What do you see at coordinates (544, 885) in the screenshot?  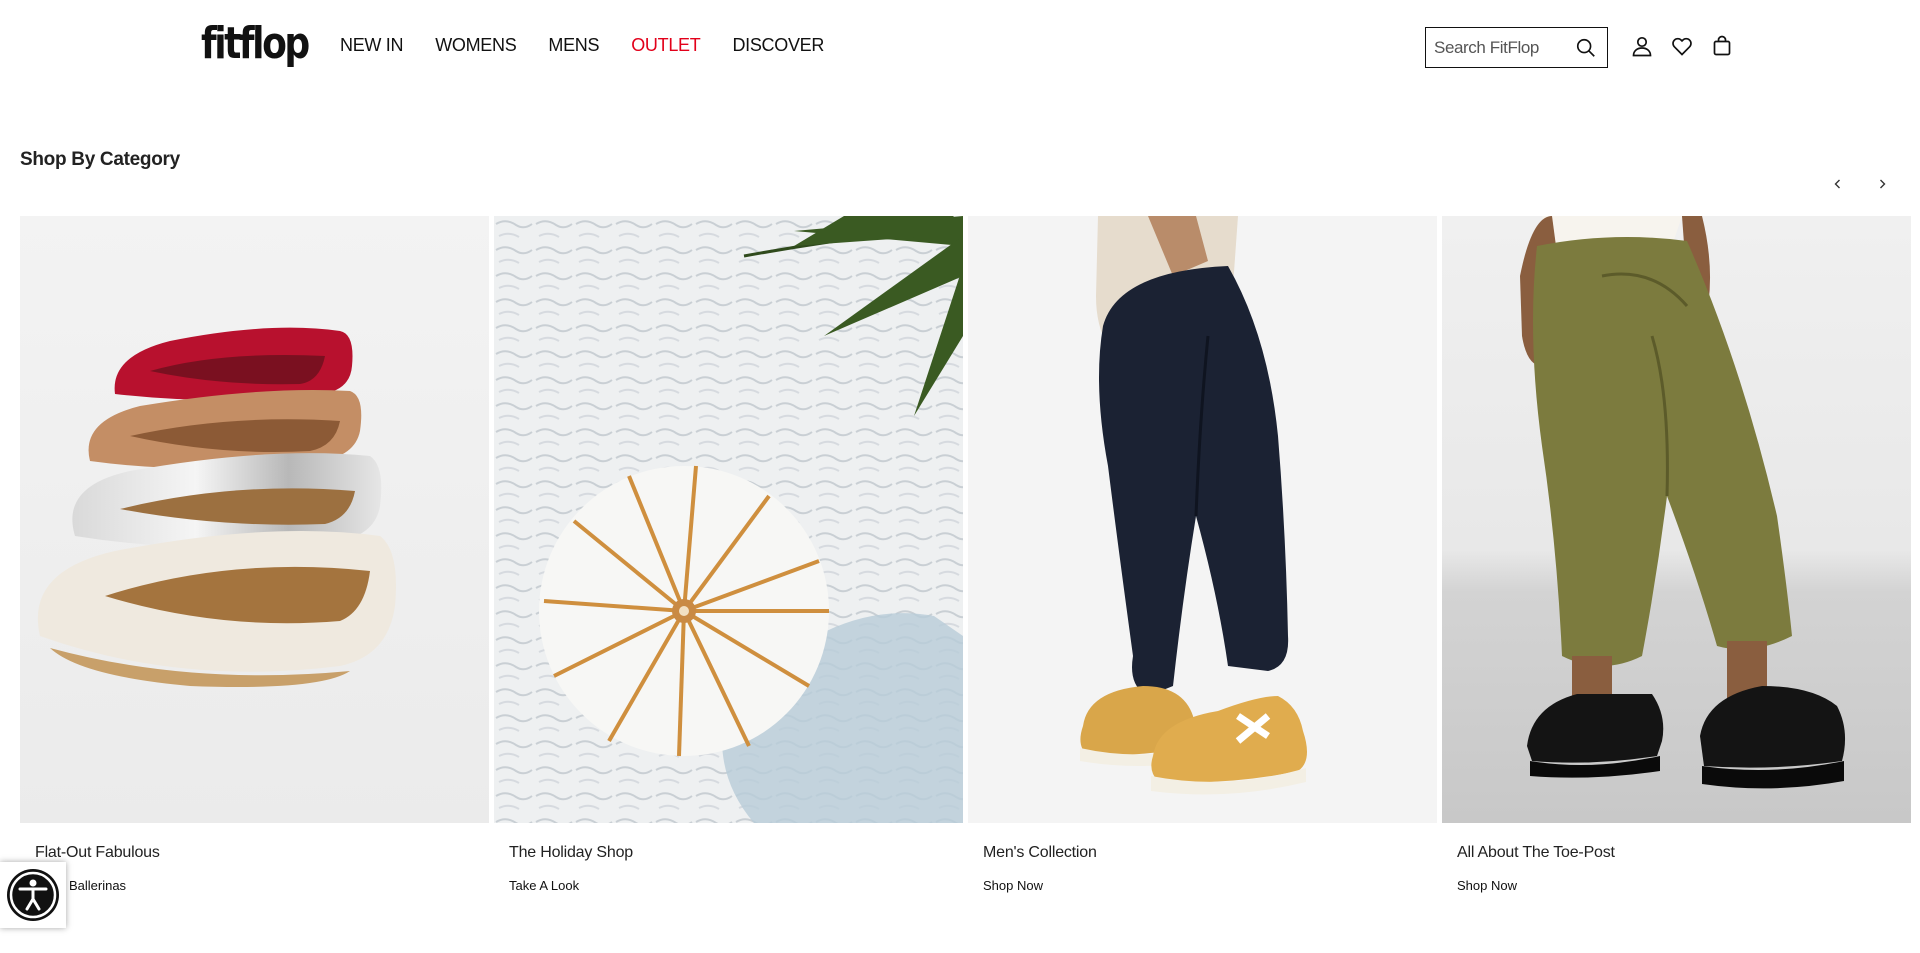 I see `card-link: Take A Look` at bounding box center [544, 885].